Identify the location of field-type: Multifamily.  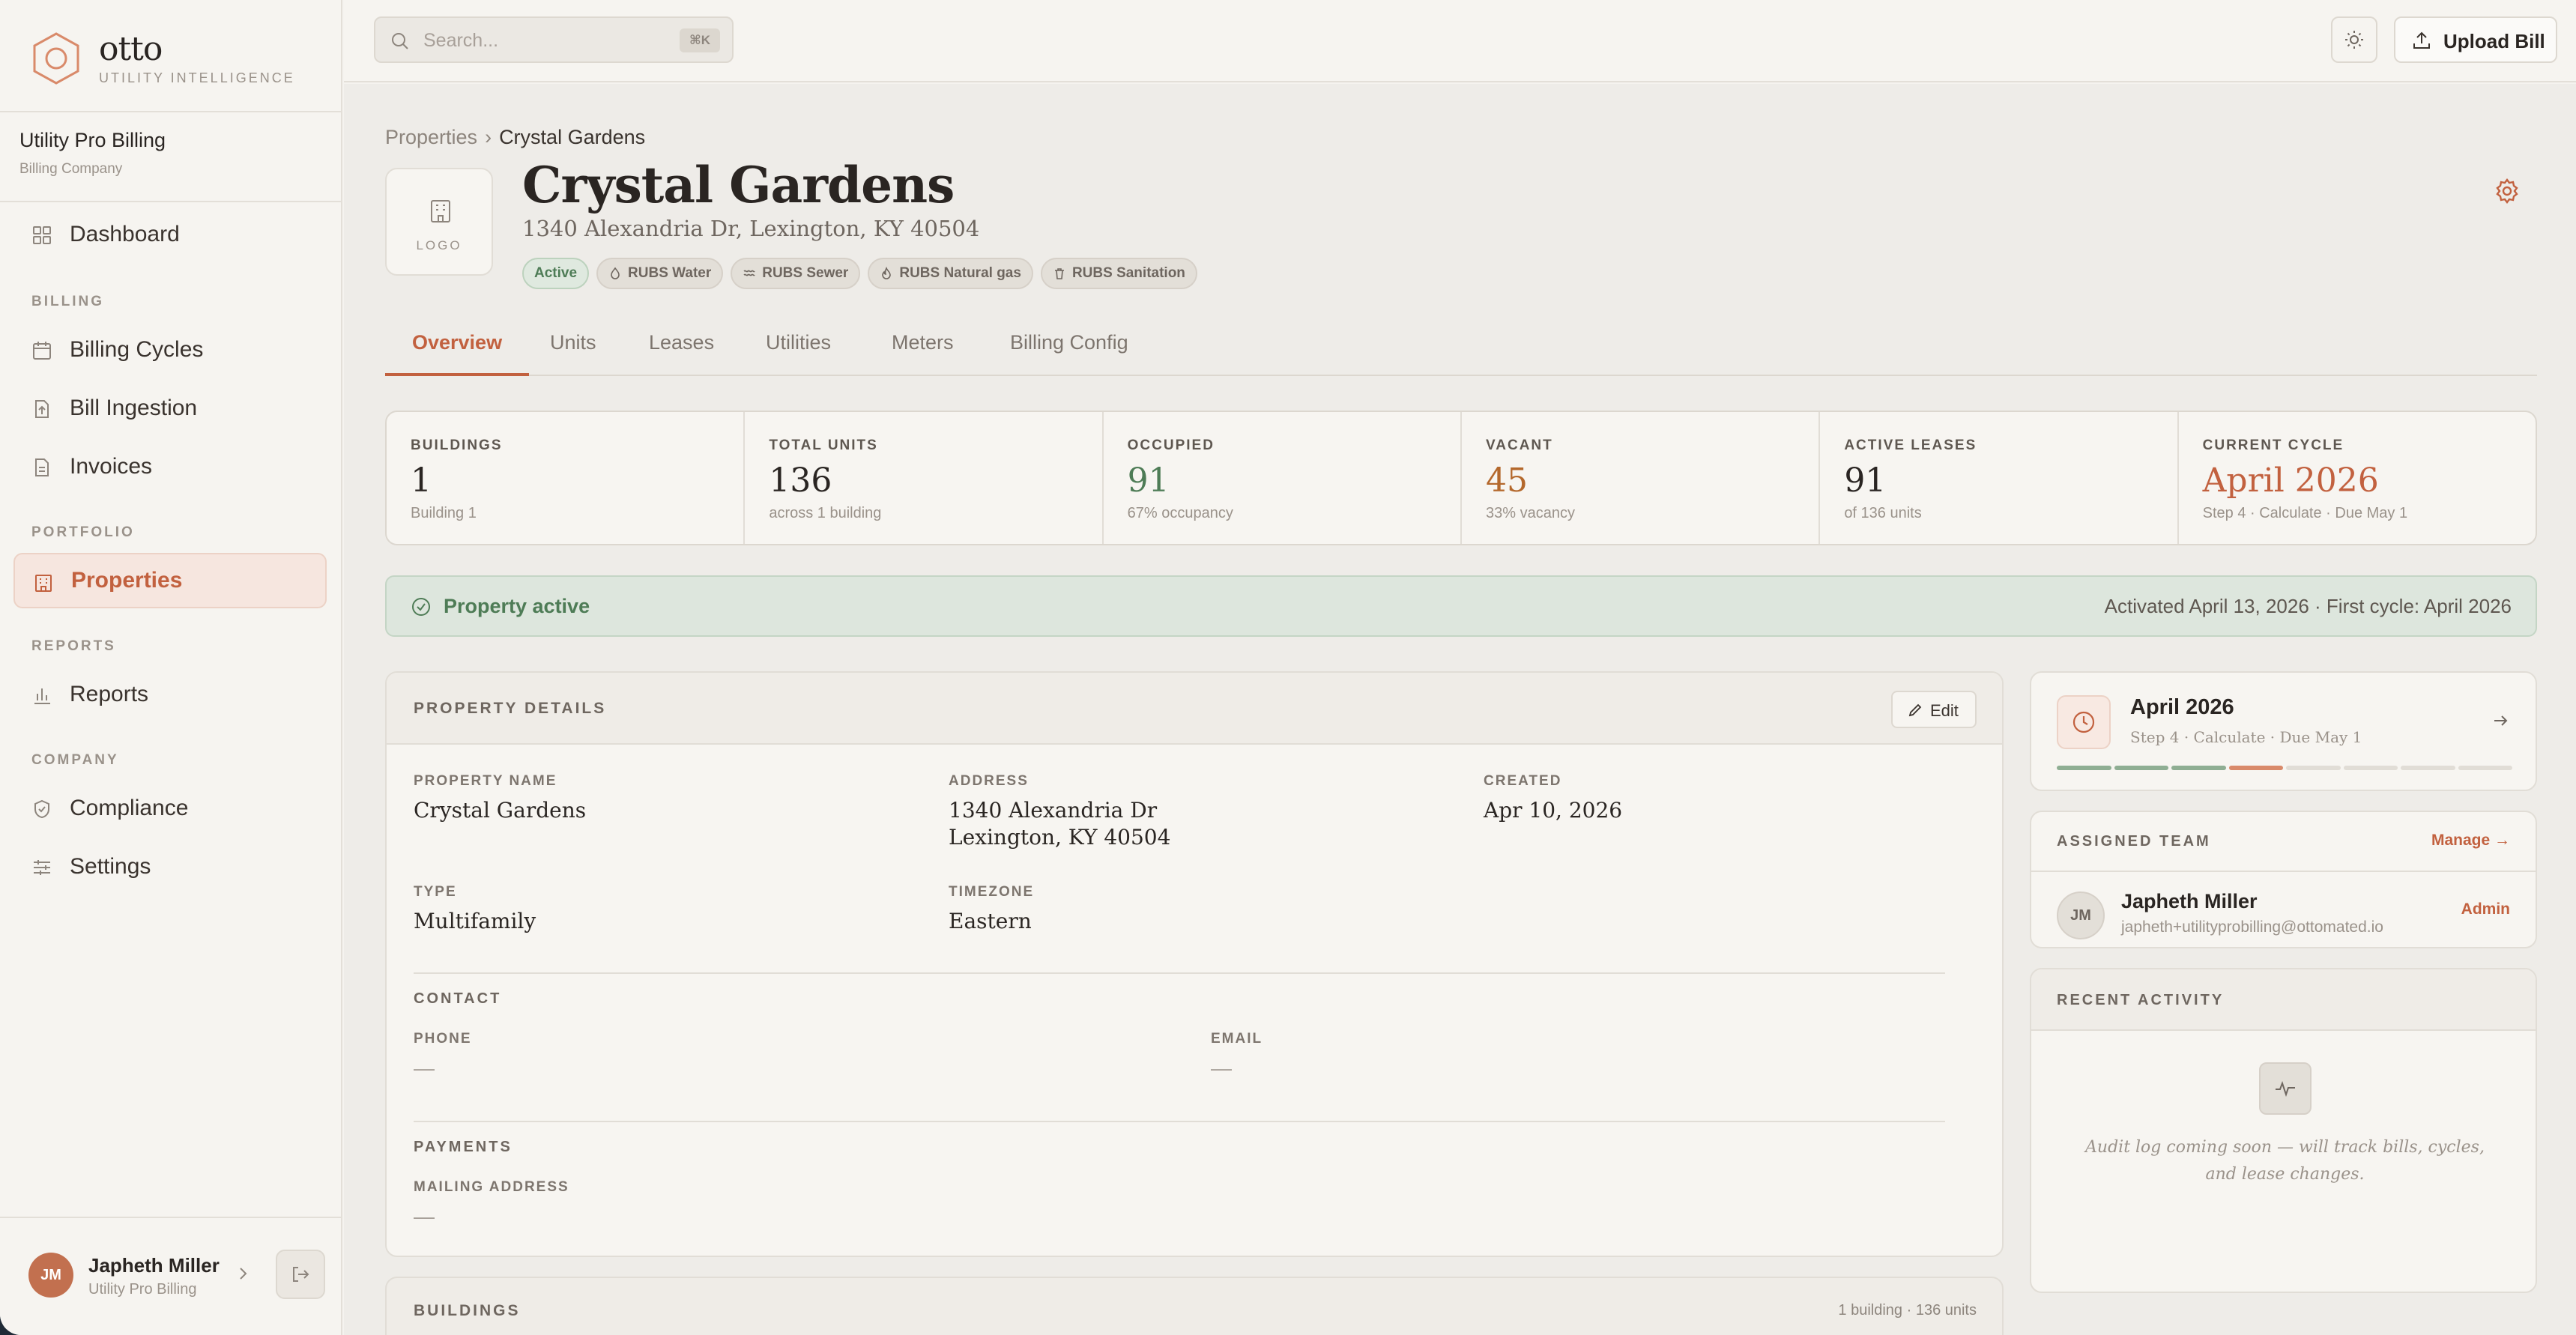
(475, 921).